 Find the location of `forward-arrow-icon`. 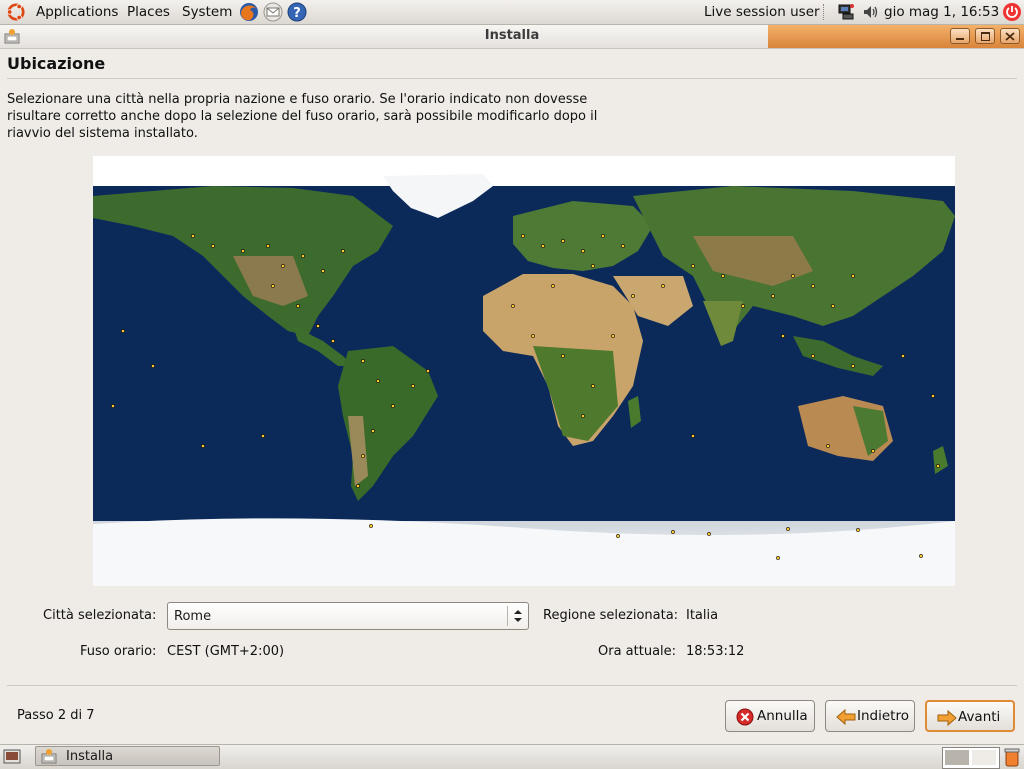

forward-arrow-icon is located at coordinates (947, 718).